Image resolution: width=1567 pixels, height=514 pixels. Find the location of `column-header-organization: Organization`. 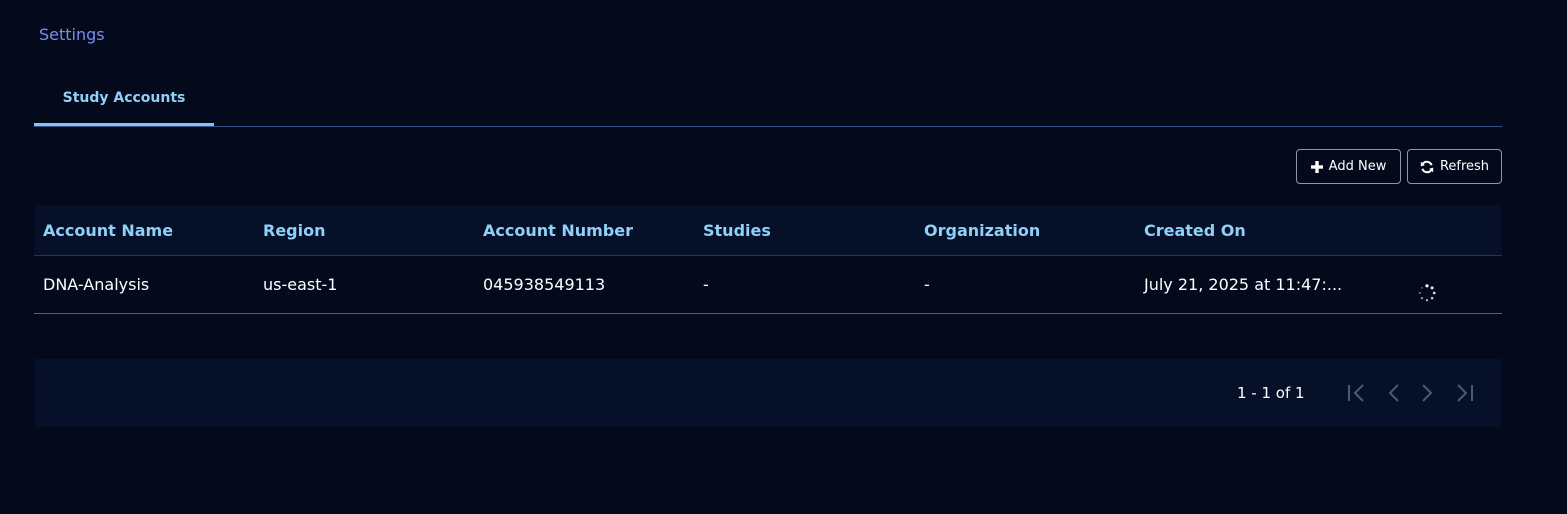

column-header-organization: Organization is located at coordinates (982, 230).